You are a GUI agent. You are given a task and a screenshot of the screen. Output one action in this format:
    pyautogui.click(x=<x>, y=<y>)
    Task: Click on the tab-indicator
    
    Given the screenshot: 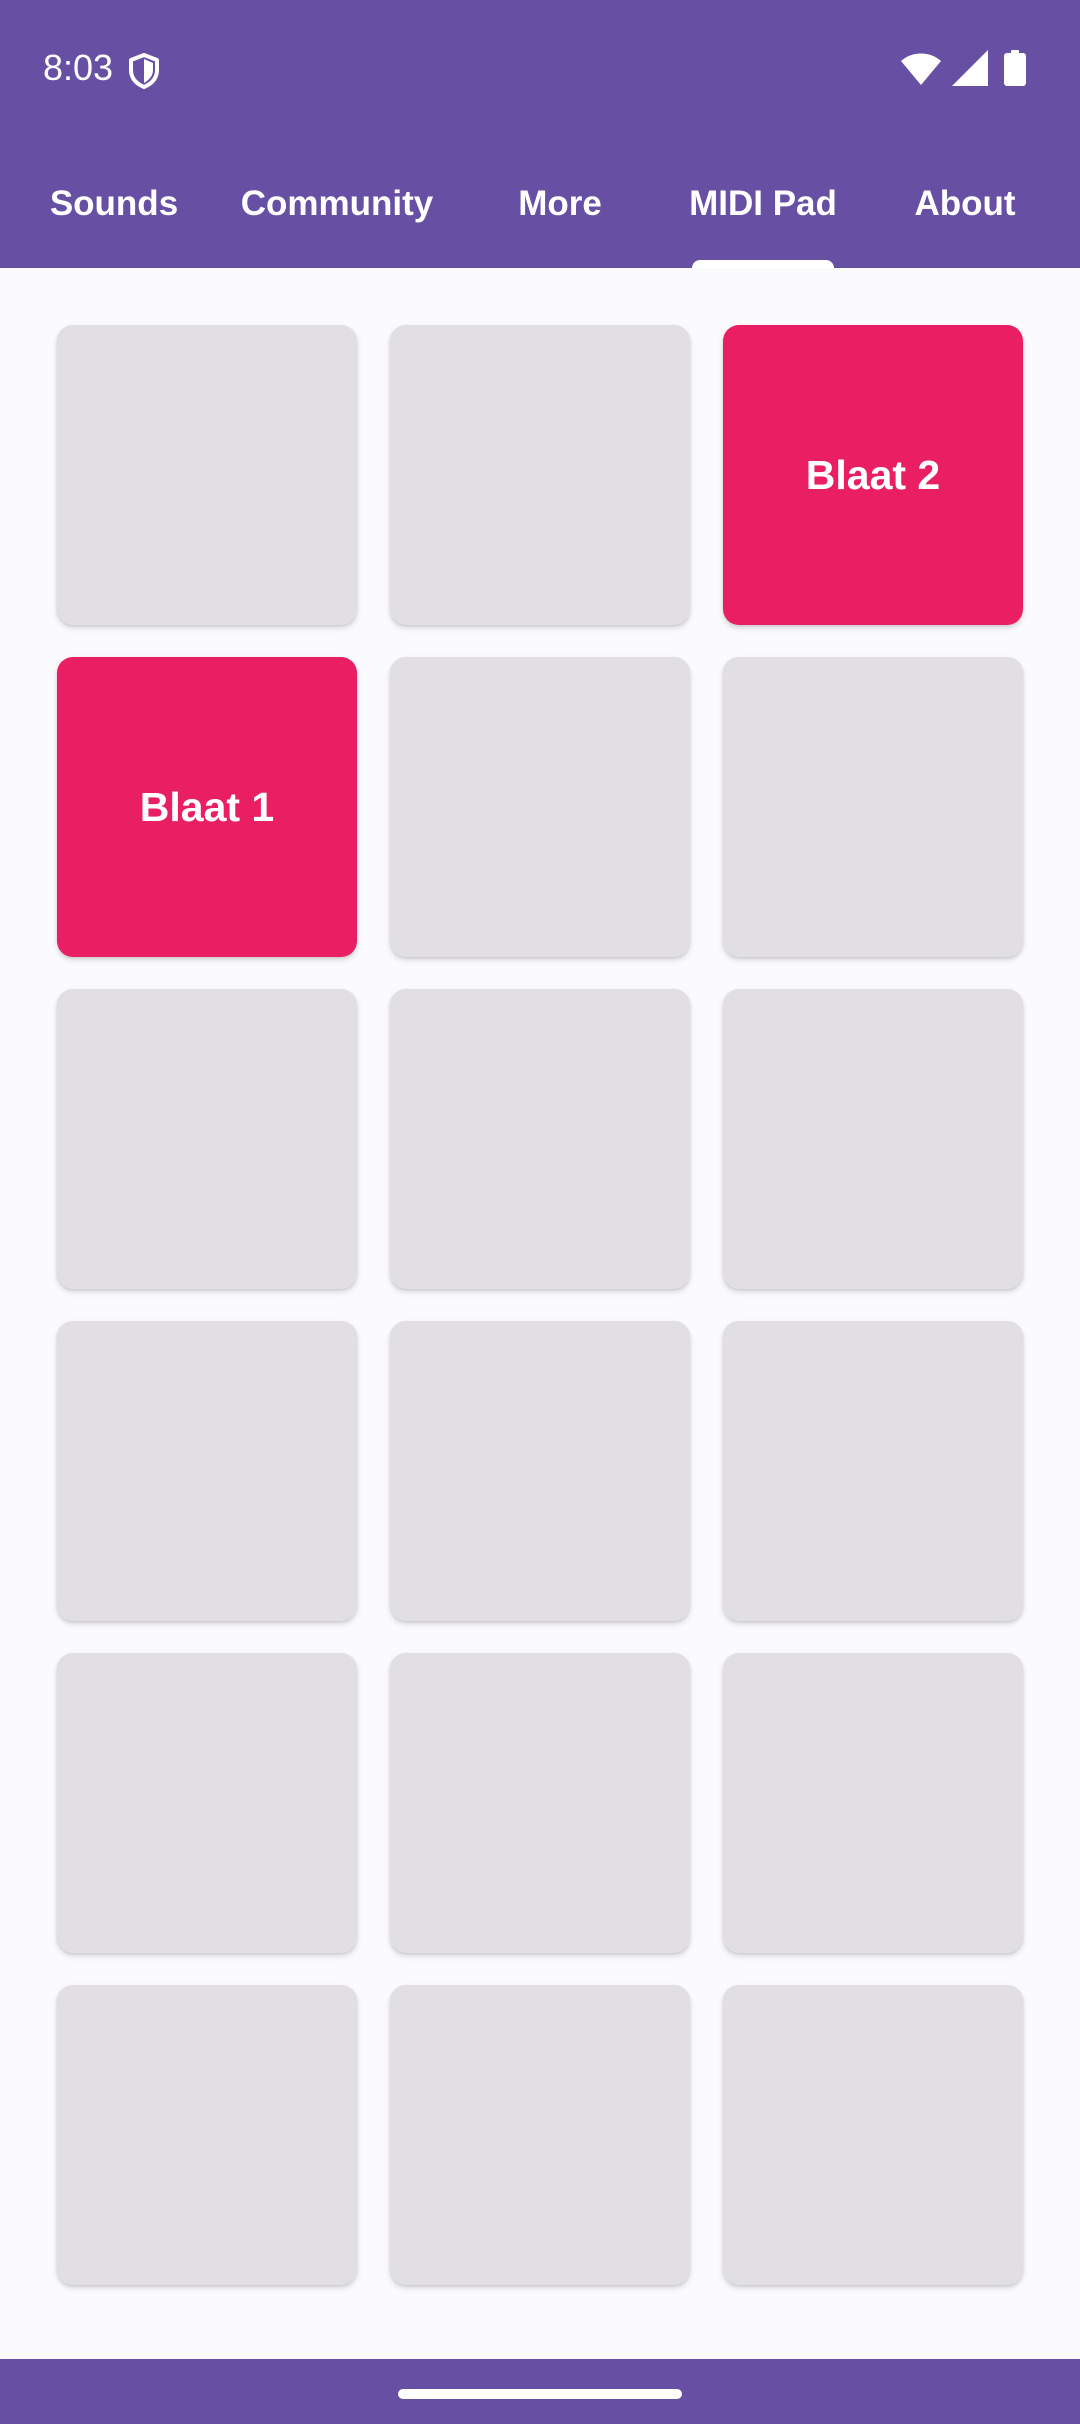 What is the action you would take?
    pyautogui.click(x=763, y=264)
    